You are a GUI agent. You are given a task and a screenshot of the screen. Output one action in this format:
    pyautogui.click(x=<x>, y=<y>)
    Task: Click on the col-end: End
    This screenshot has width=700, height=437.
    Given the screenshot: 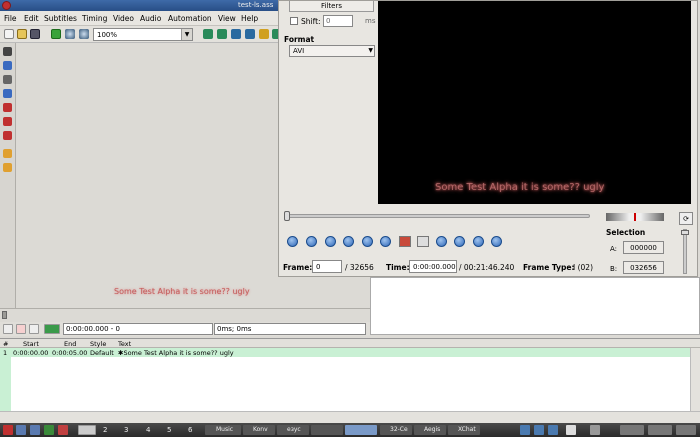 What is the action you would take?
    pyautogui.click(x=70, y=344)
    